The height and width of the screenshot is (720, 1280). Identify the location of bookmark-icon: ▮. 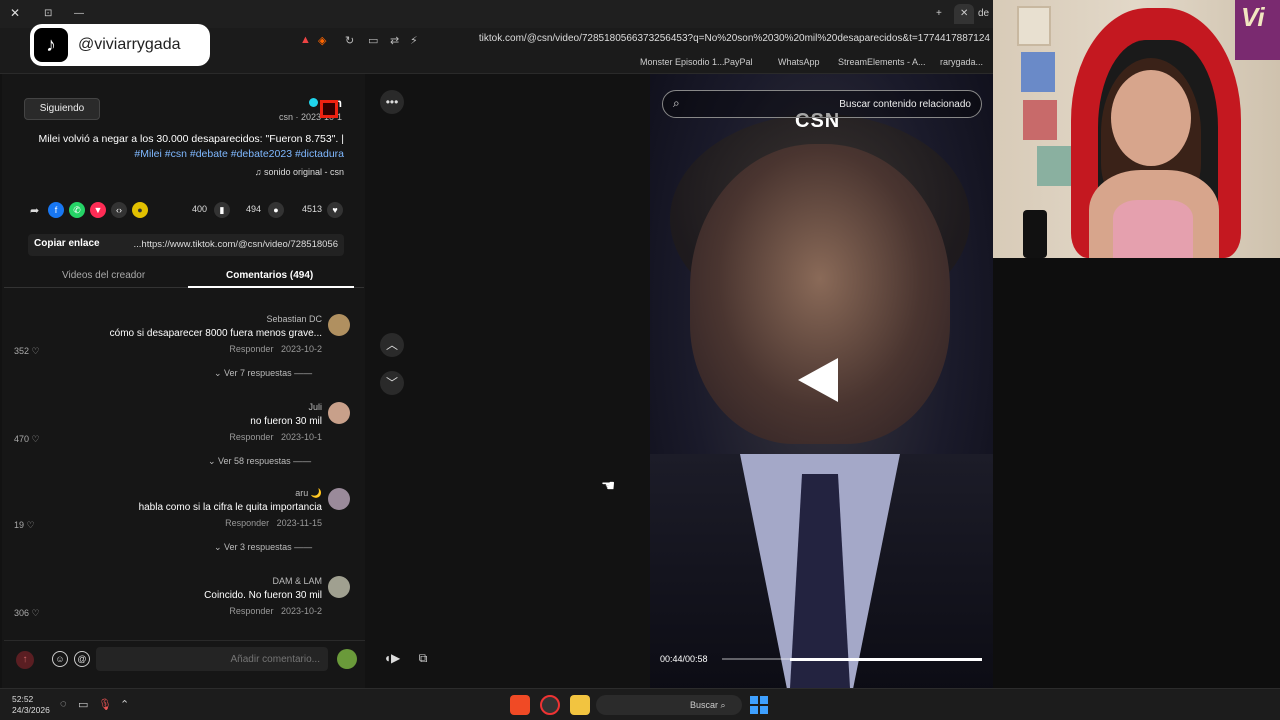
(222, 210).